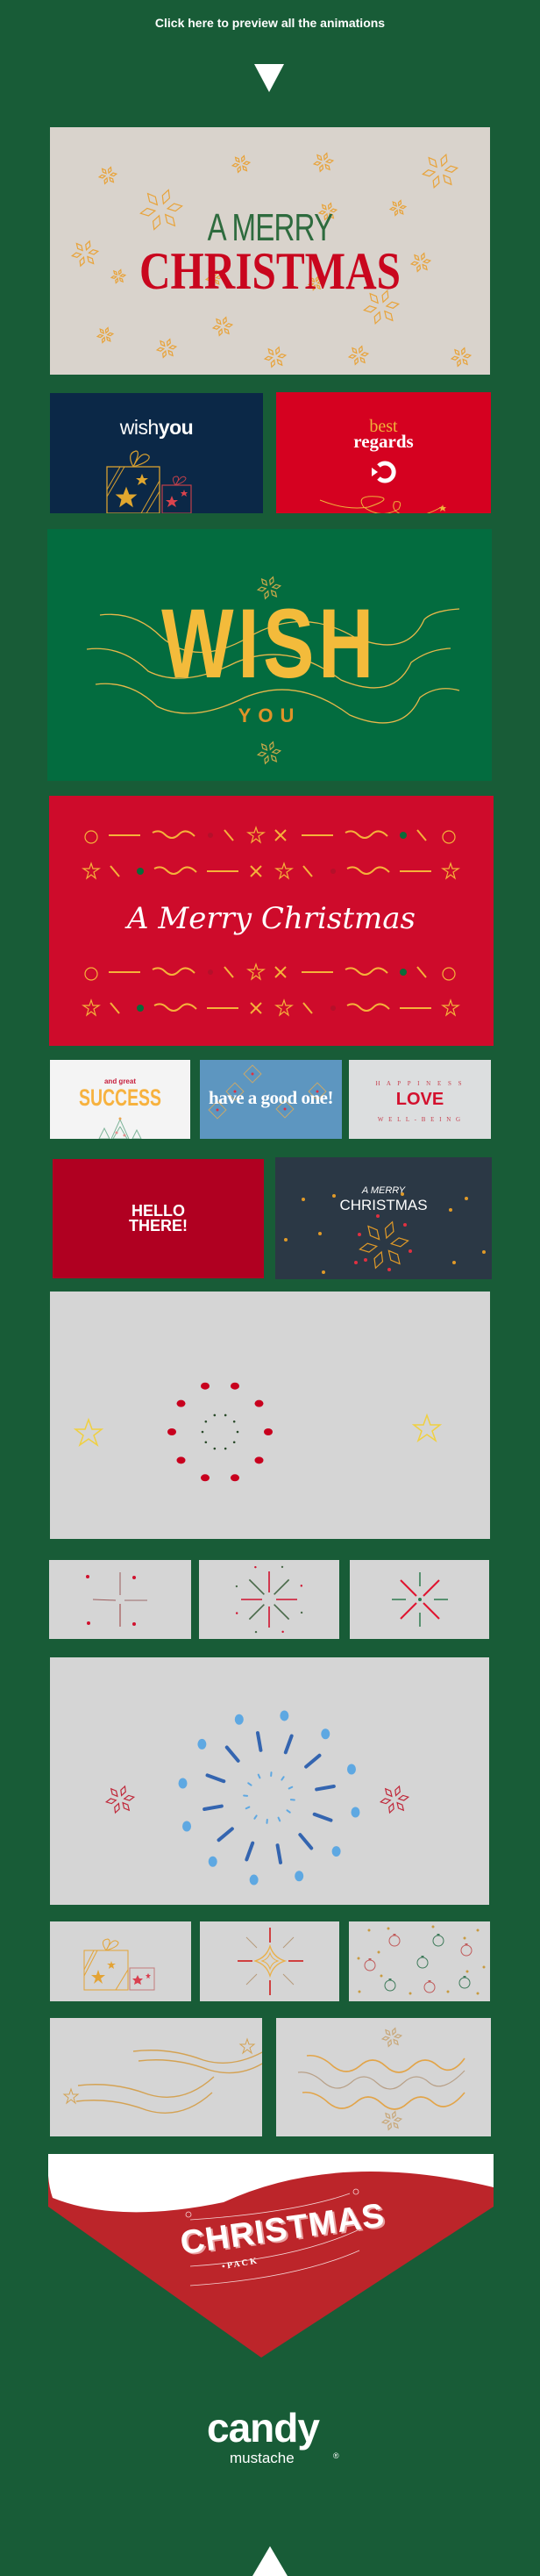 Image resolution: width=540 pixels, height=2576 pixels. Describe the element at coordinates (269, 643) in the screenshot. I see `wish-title: WISH` at that location.